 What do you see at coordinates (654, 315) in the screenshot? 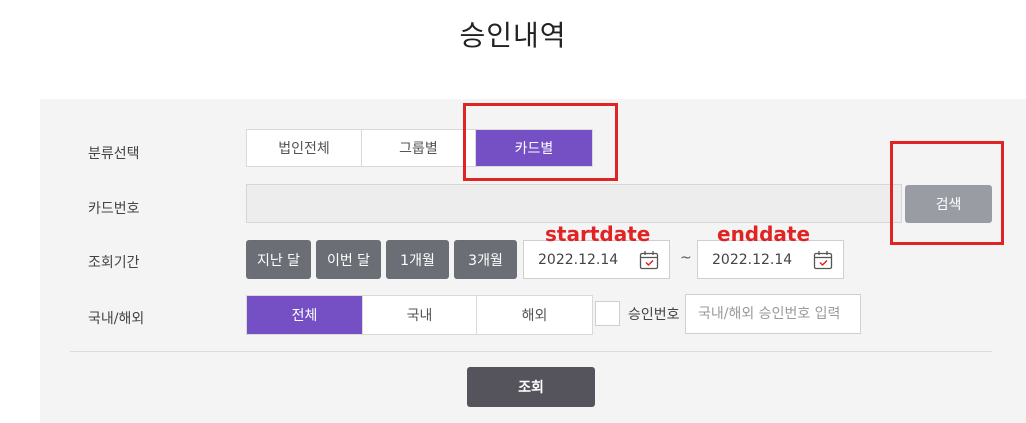
I see `approval-number-label: 승인번호` at bounding box center [654, 315].